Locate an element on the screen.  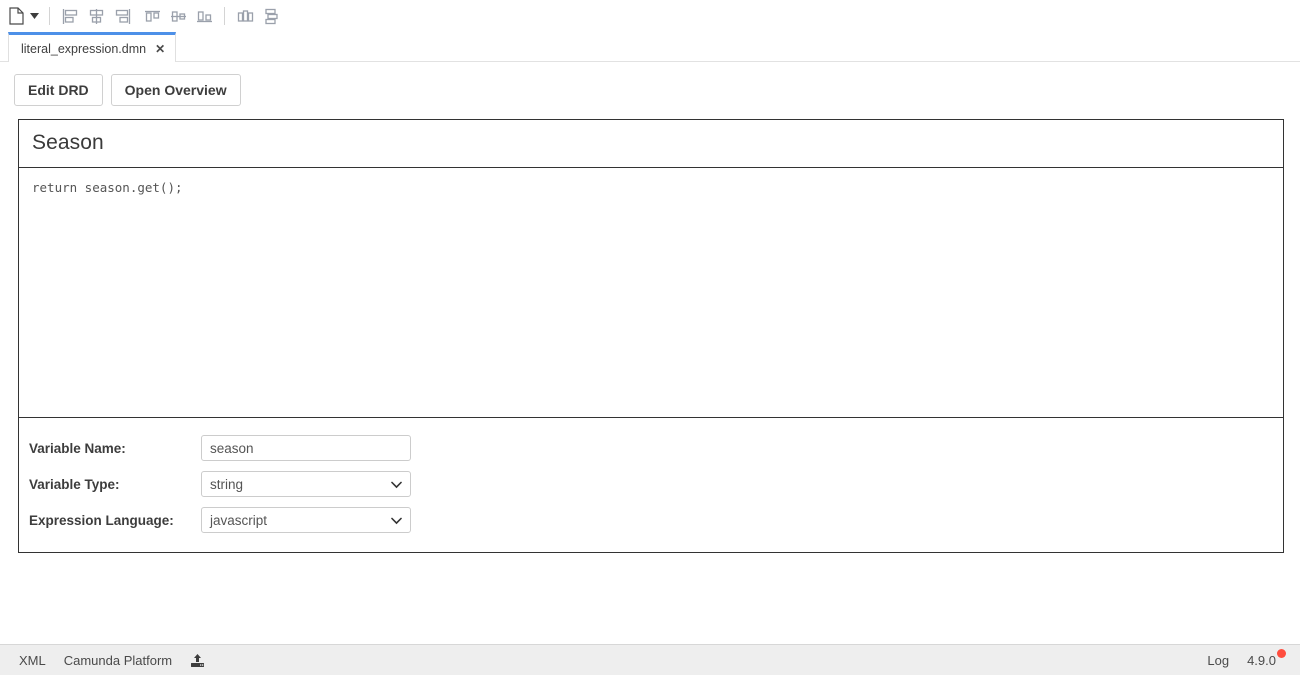
status-bar-left: XML Camunda Platform is located at coordinates (112, 660).